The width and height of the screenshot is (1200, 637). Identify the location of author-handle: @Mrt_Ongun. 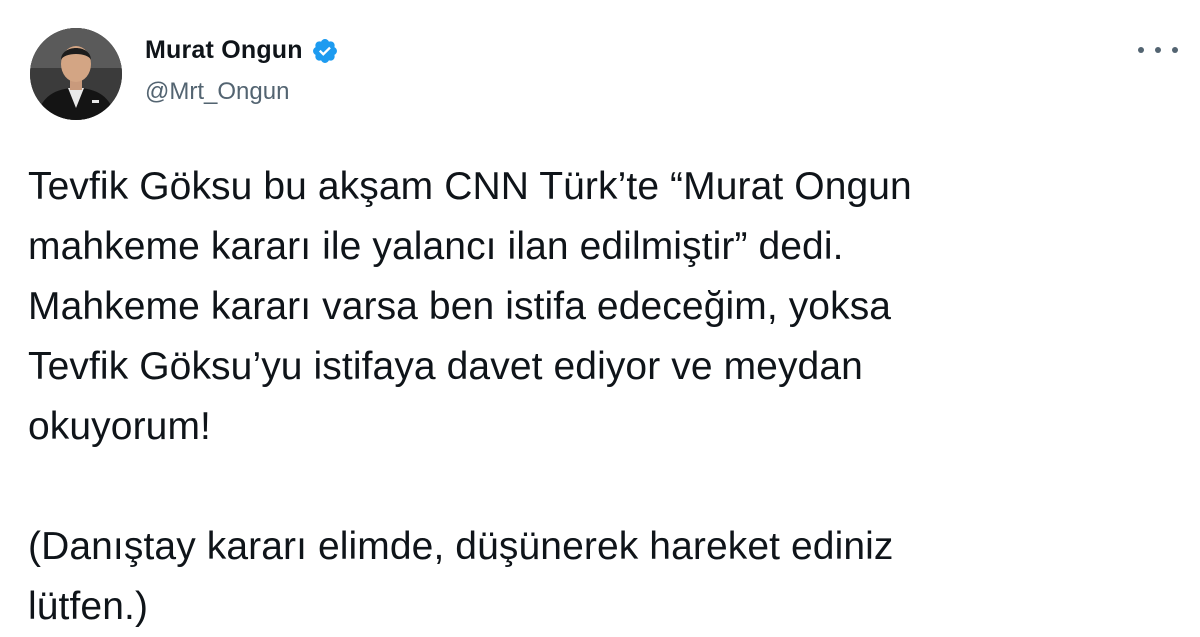
(217, 92).